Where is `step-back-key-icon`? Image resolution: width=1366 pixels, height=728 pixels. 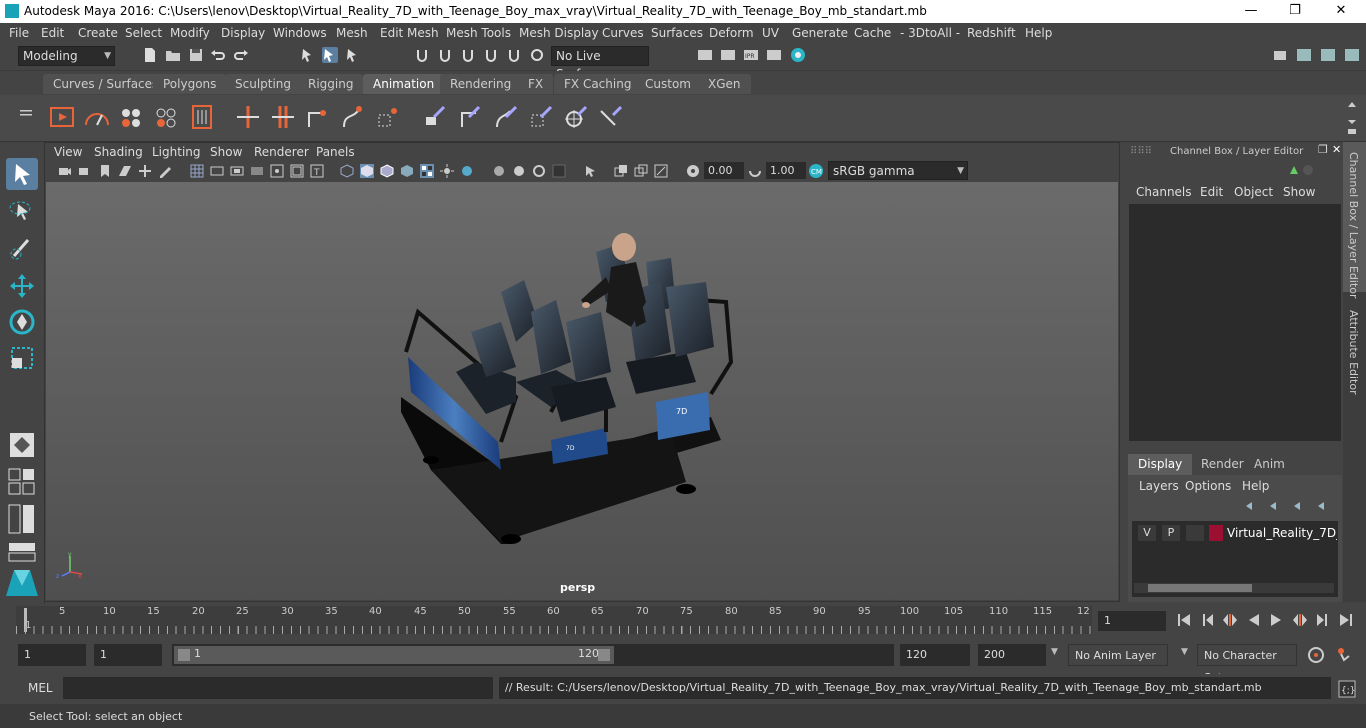 step-back-key-icon is located at coordinates (1230, 620).